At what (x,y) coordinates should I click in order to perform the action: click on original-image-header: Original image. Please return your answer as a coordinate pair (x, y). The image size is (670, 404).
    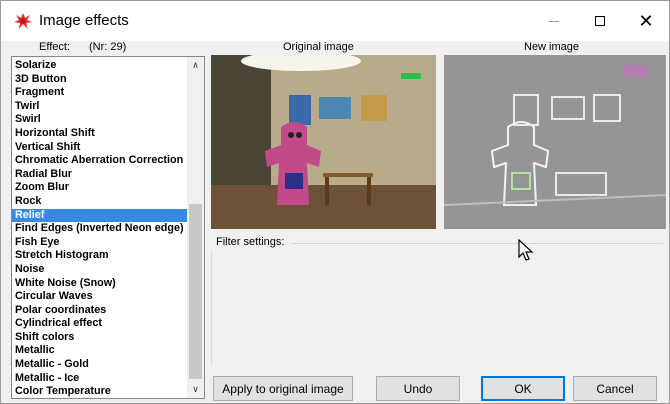
    Looking at the image, I should click on (318, 47).